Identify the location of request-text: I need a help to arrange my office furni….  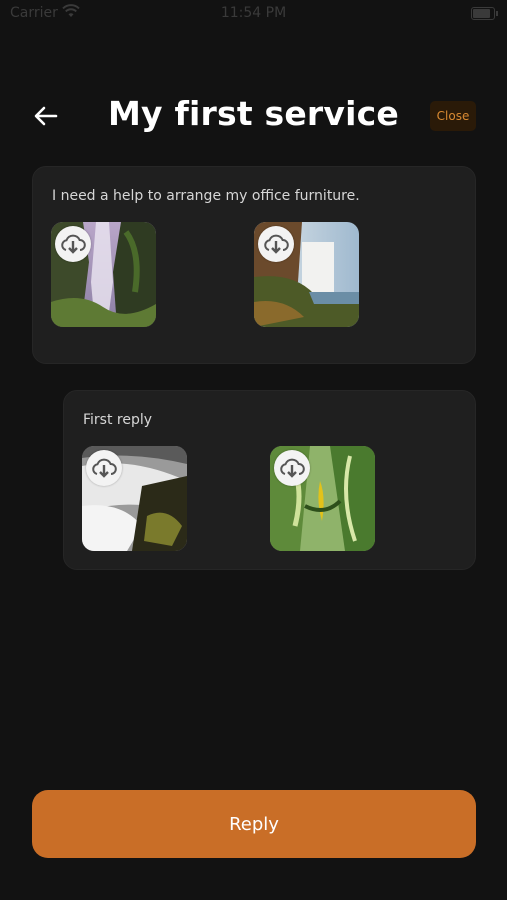
(206, 196).